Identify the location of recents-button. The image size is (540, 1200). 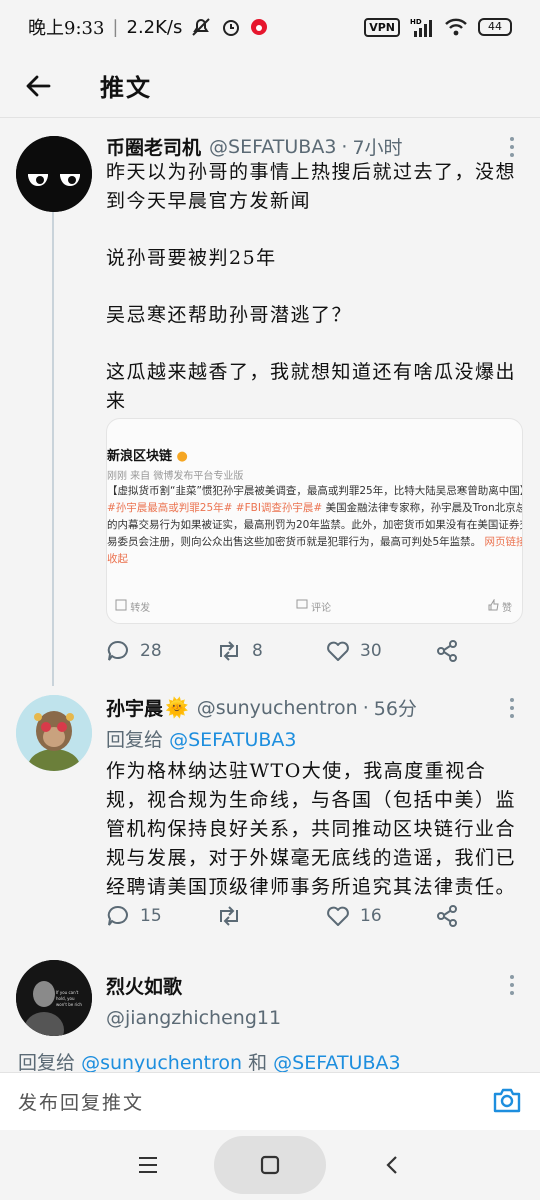
(148, 1165).